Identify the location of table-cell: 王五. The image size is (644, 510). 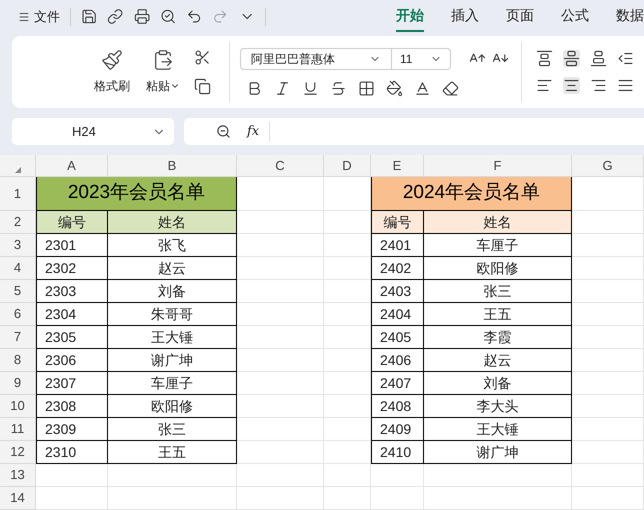
(498, 314).